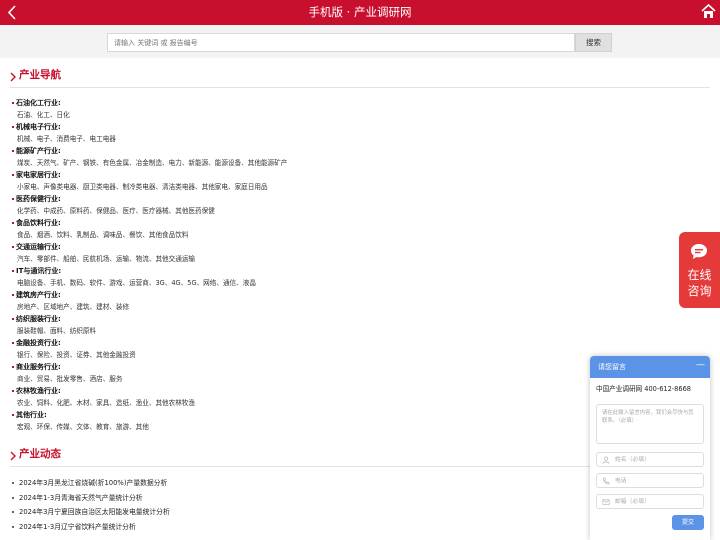  Describe the element at coordinates (312, 110) in the screenshot. I see `industry-category: 石油化工行业: 石油、化工、日化` at that location.